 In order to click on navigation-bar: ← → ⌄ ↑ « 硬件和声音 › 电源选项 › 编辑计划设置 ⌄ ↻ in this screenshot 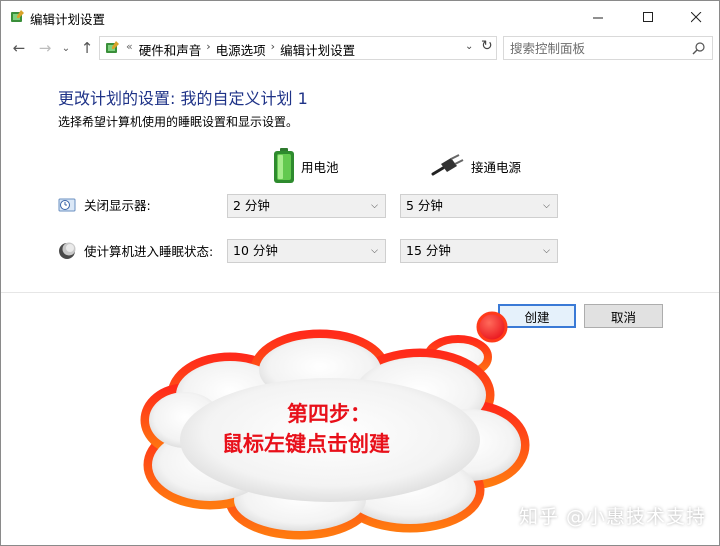, I will do `click(360, 48)`.